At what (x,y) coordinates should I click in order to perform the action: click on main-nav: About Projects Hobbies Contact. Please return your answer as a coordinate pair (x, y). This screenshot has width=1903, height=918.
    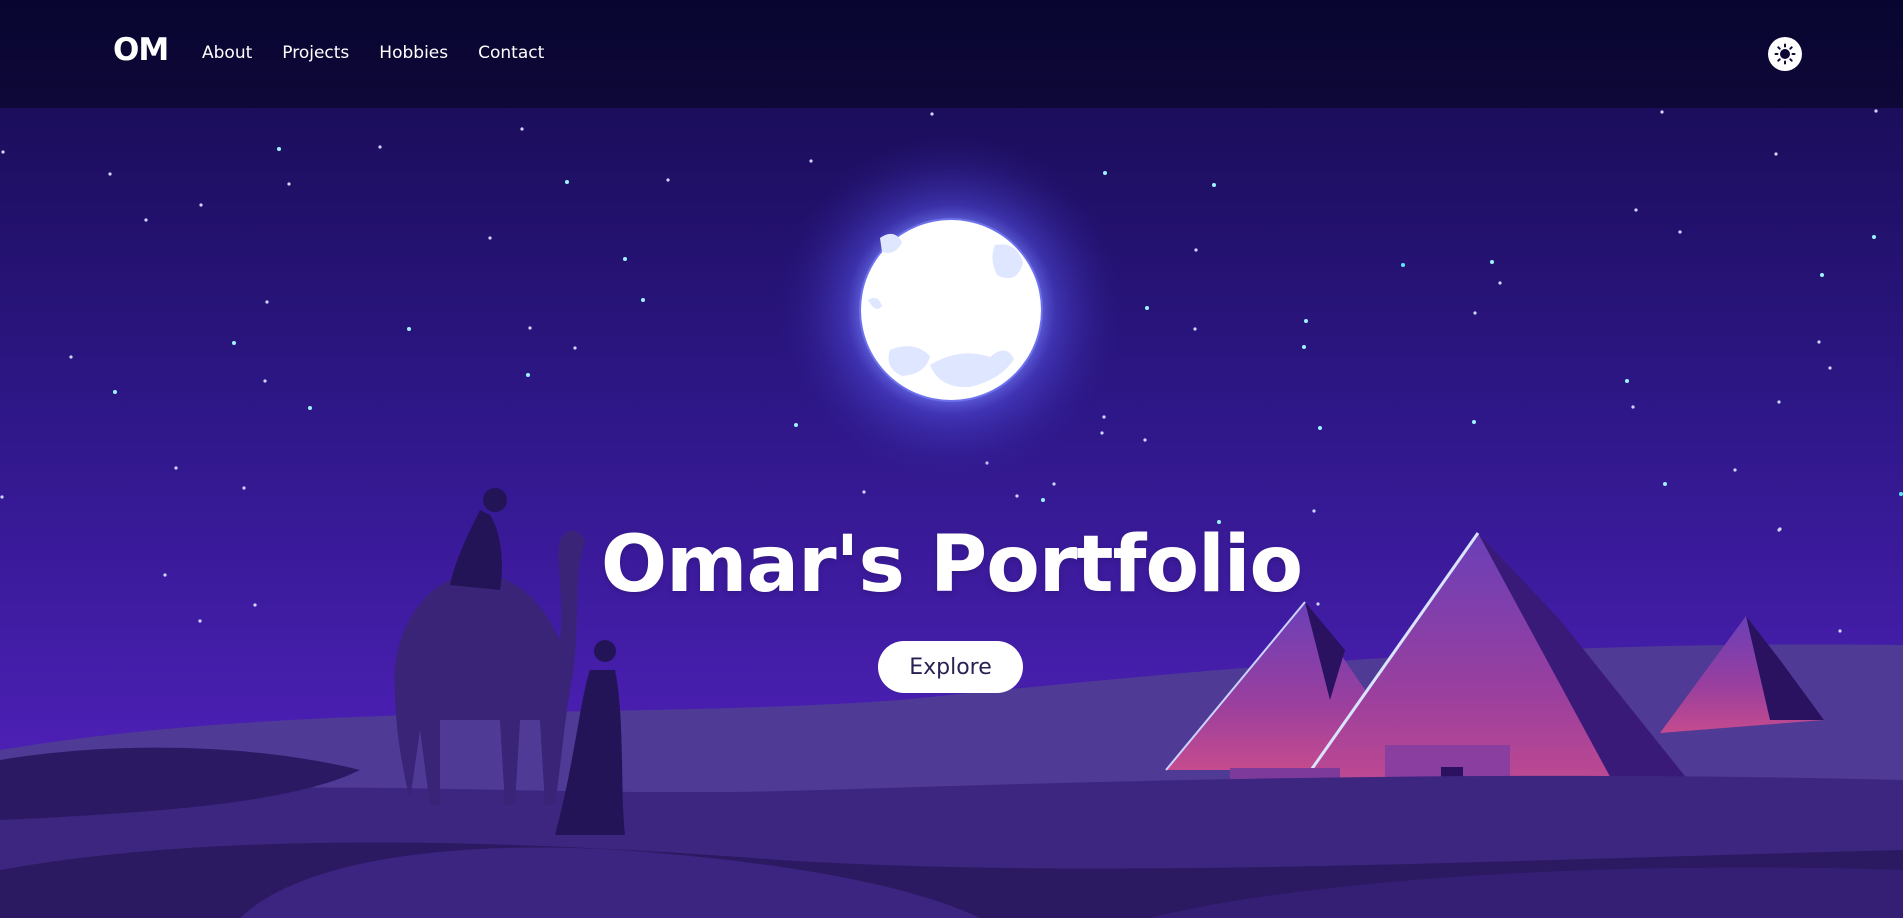
    Looking at the image, I should click on (373, 53).